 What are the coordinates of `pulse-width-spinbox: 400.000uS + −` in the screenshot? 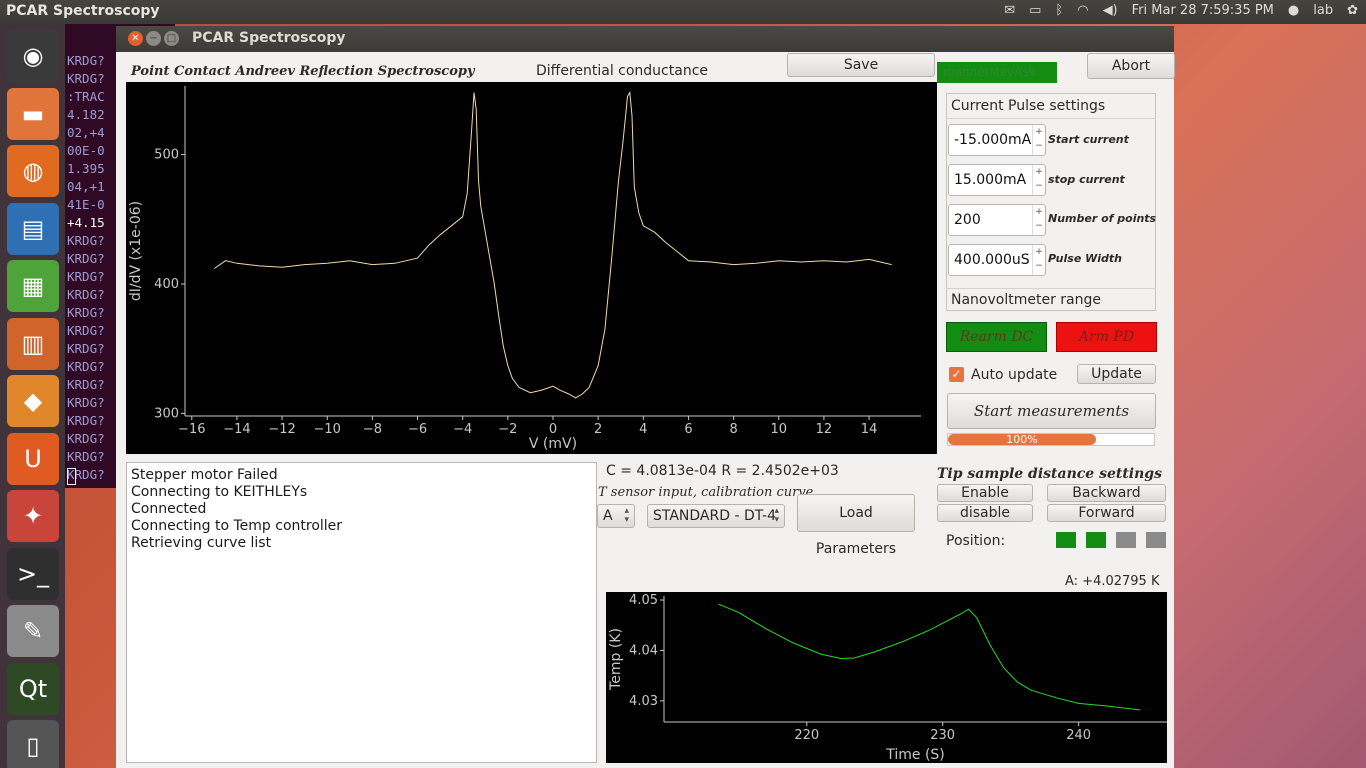 It's located at (997, 260).